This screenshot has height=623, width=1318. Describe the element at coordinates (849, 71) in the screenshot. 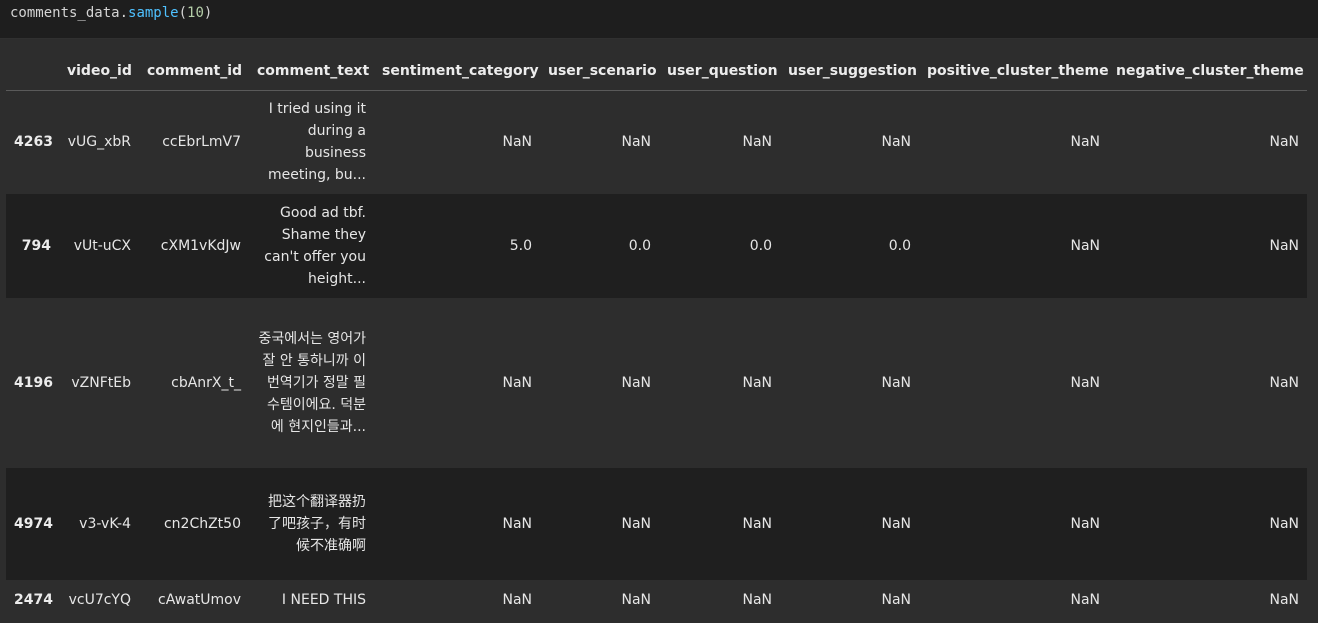

I see `column-header: user_suggestion` at that location.